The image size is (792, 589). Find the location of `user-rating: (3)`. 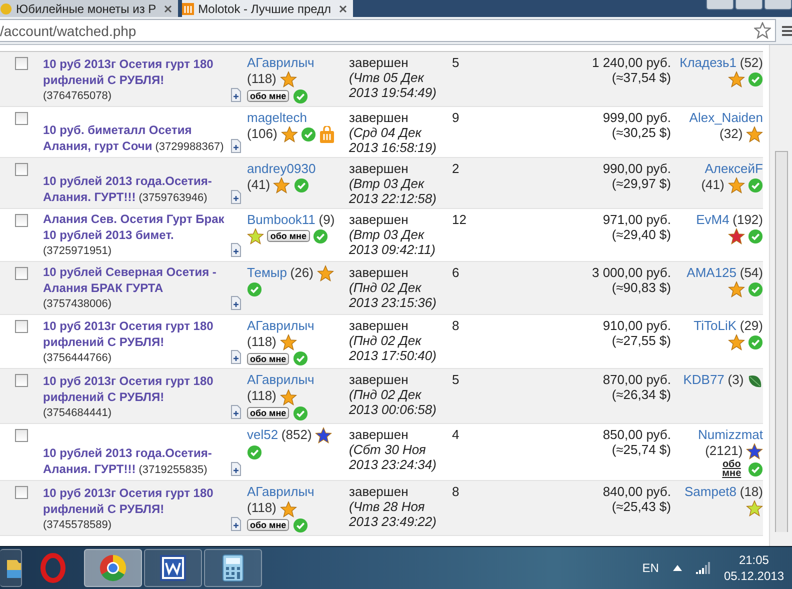

user-rating: (3) is located at coordinates (736, 380).